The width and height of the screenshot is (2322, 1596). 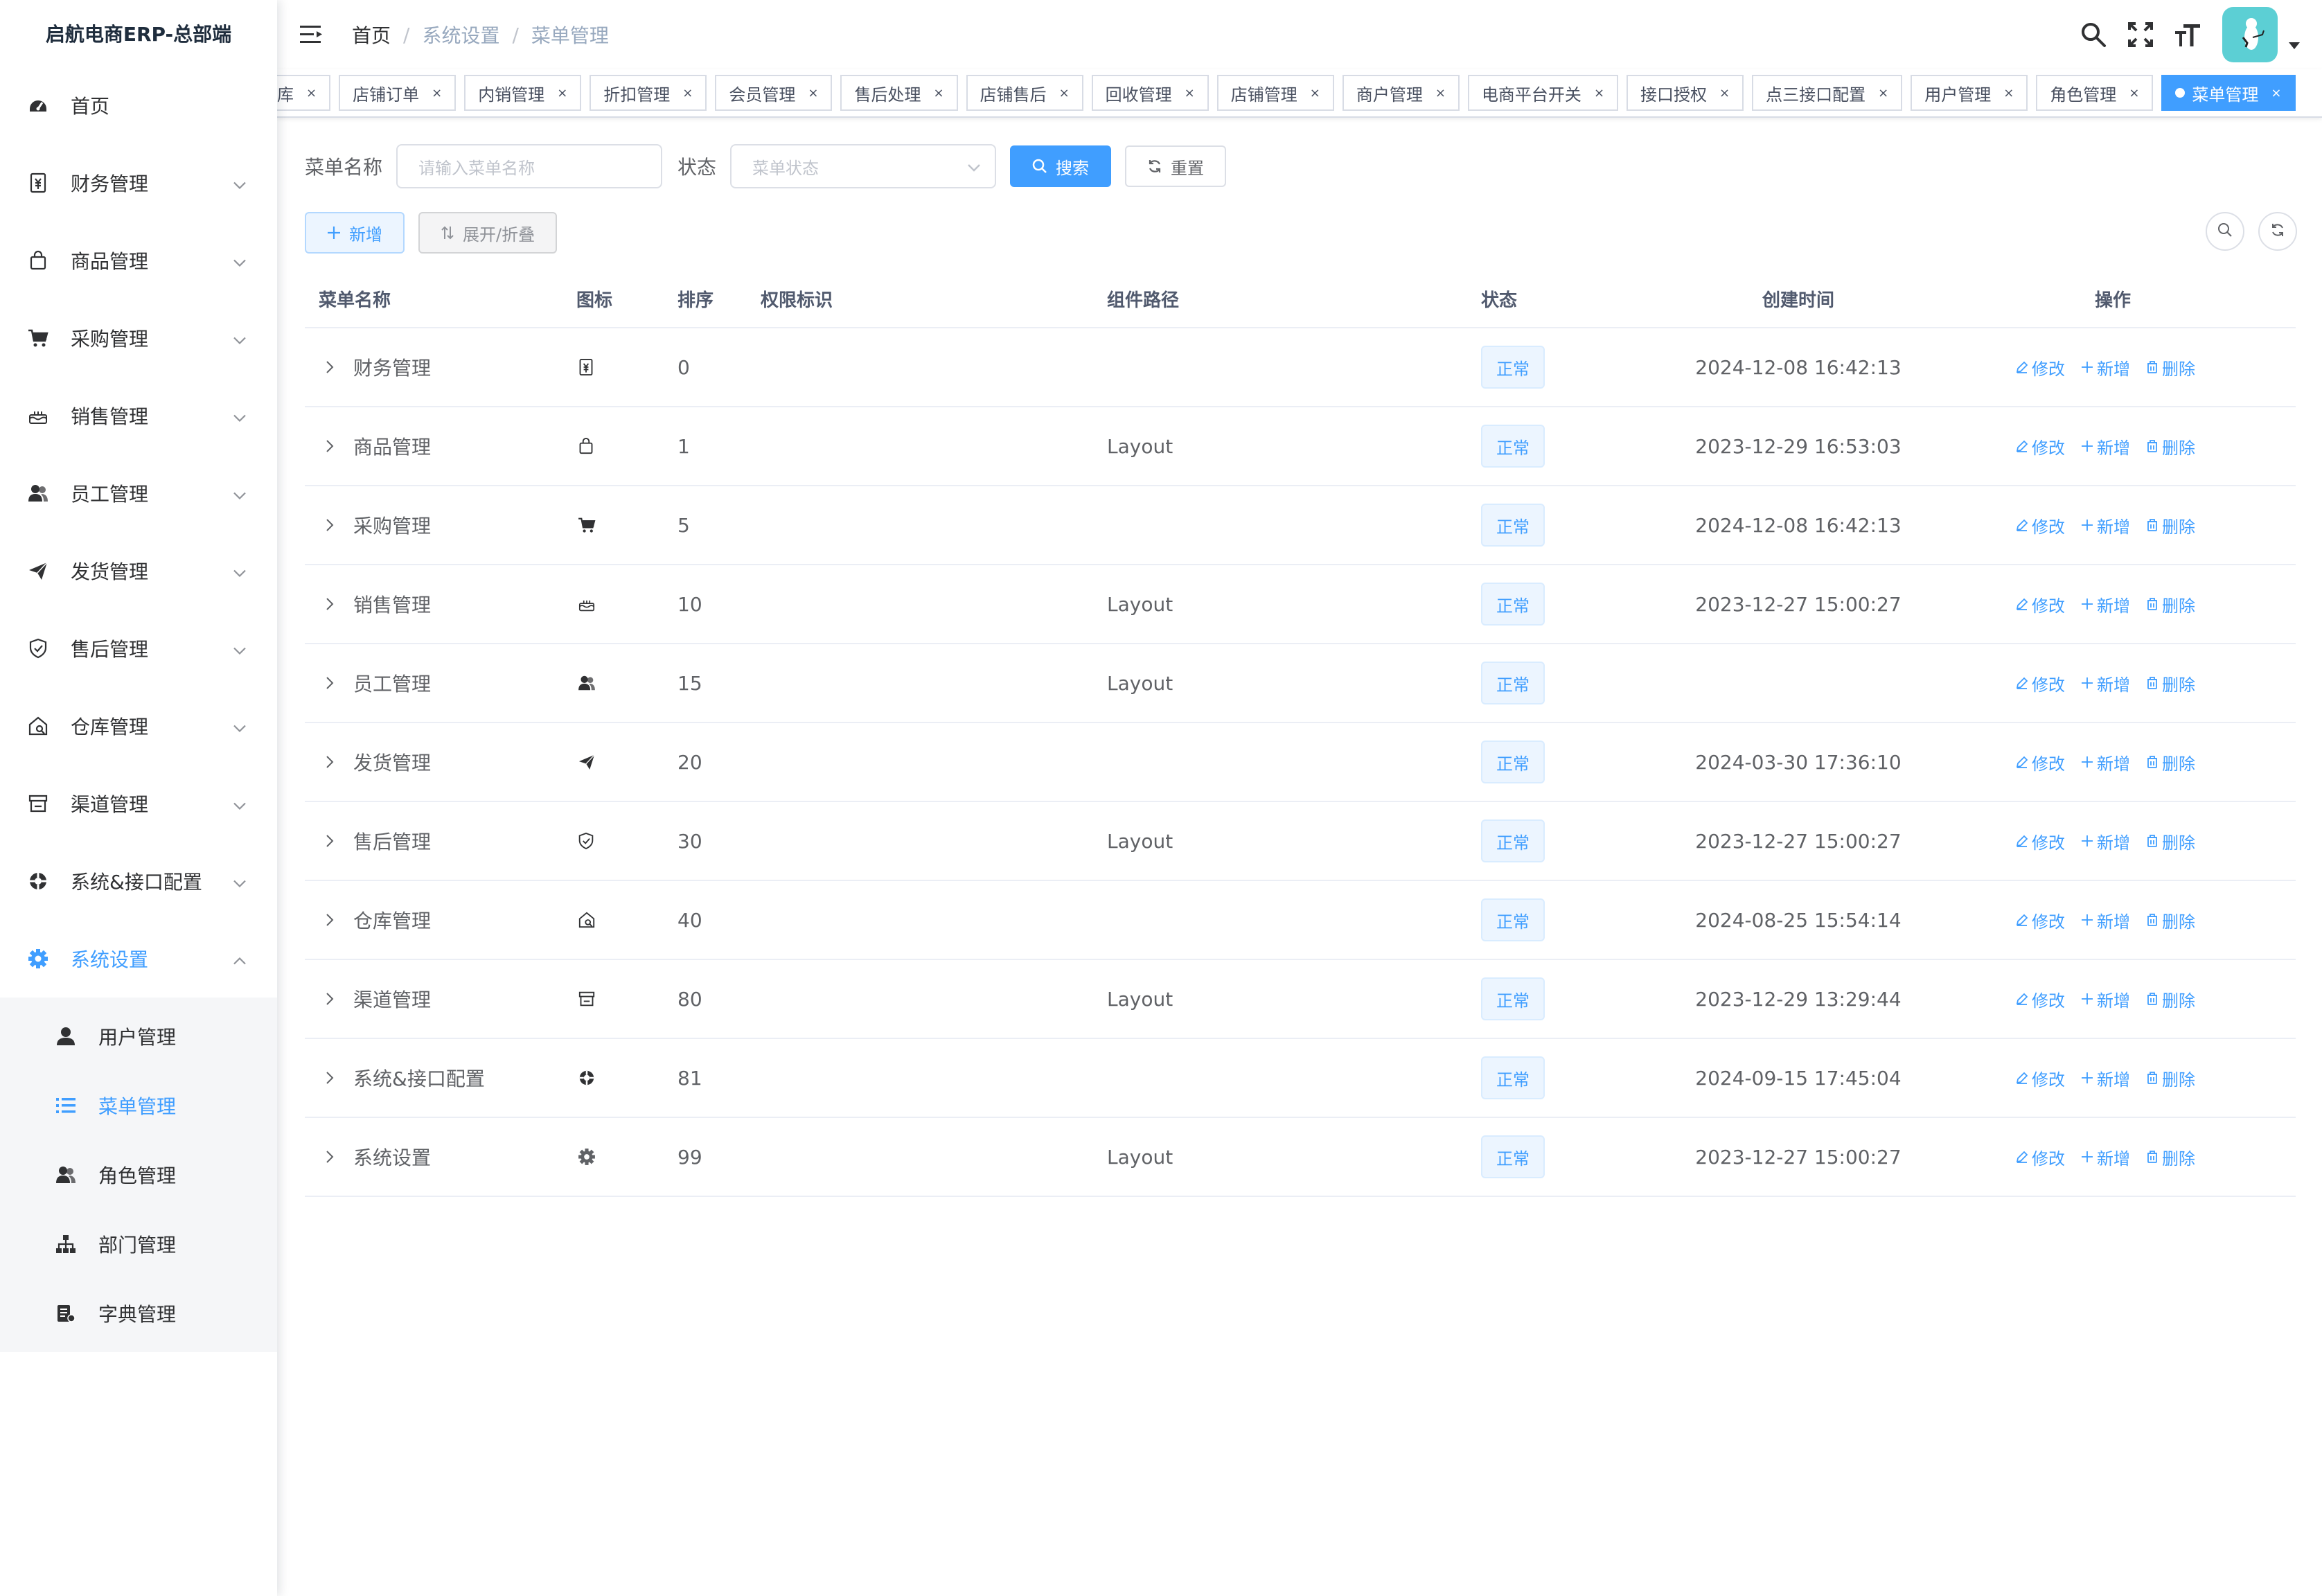 What do you see at coordinates (138, 1244) in the screenshot?
I see `submenu-item: 部门管理` at bounding box center [138, 1244].